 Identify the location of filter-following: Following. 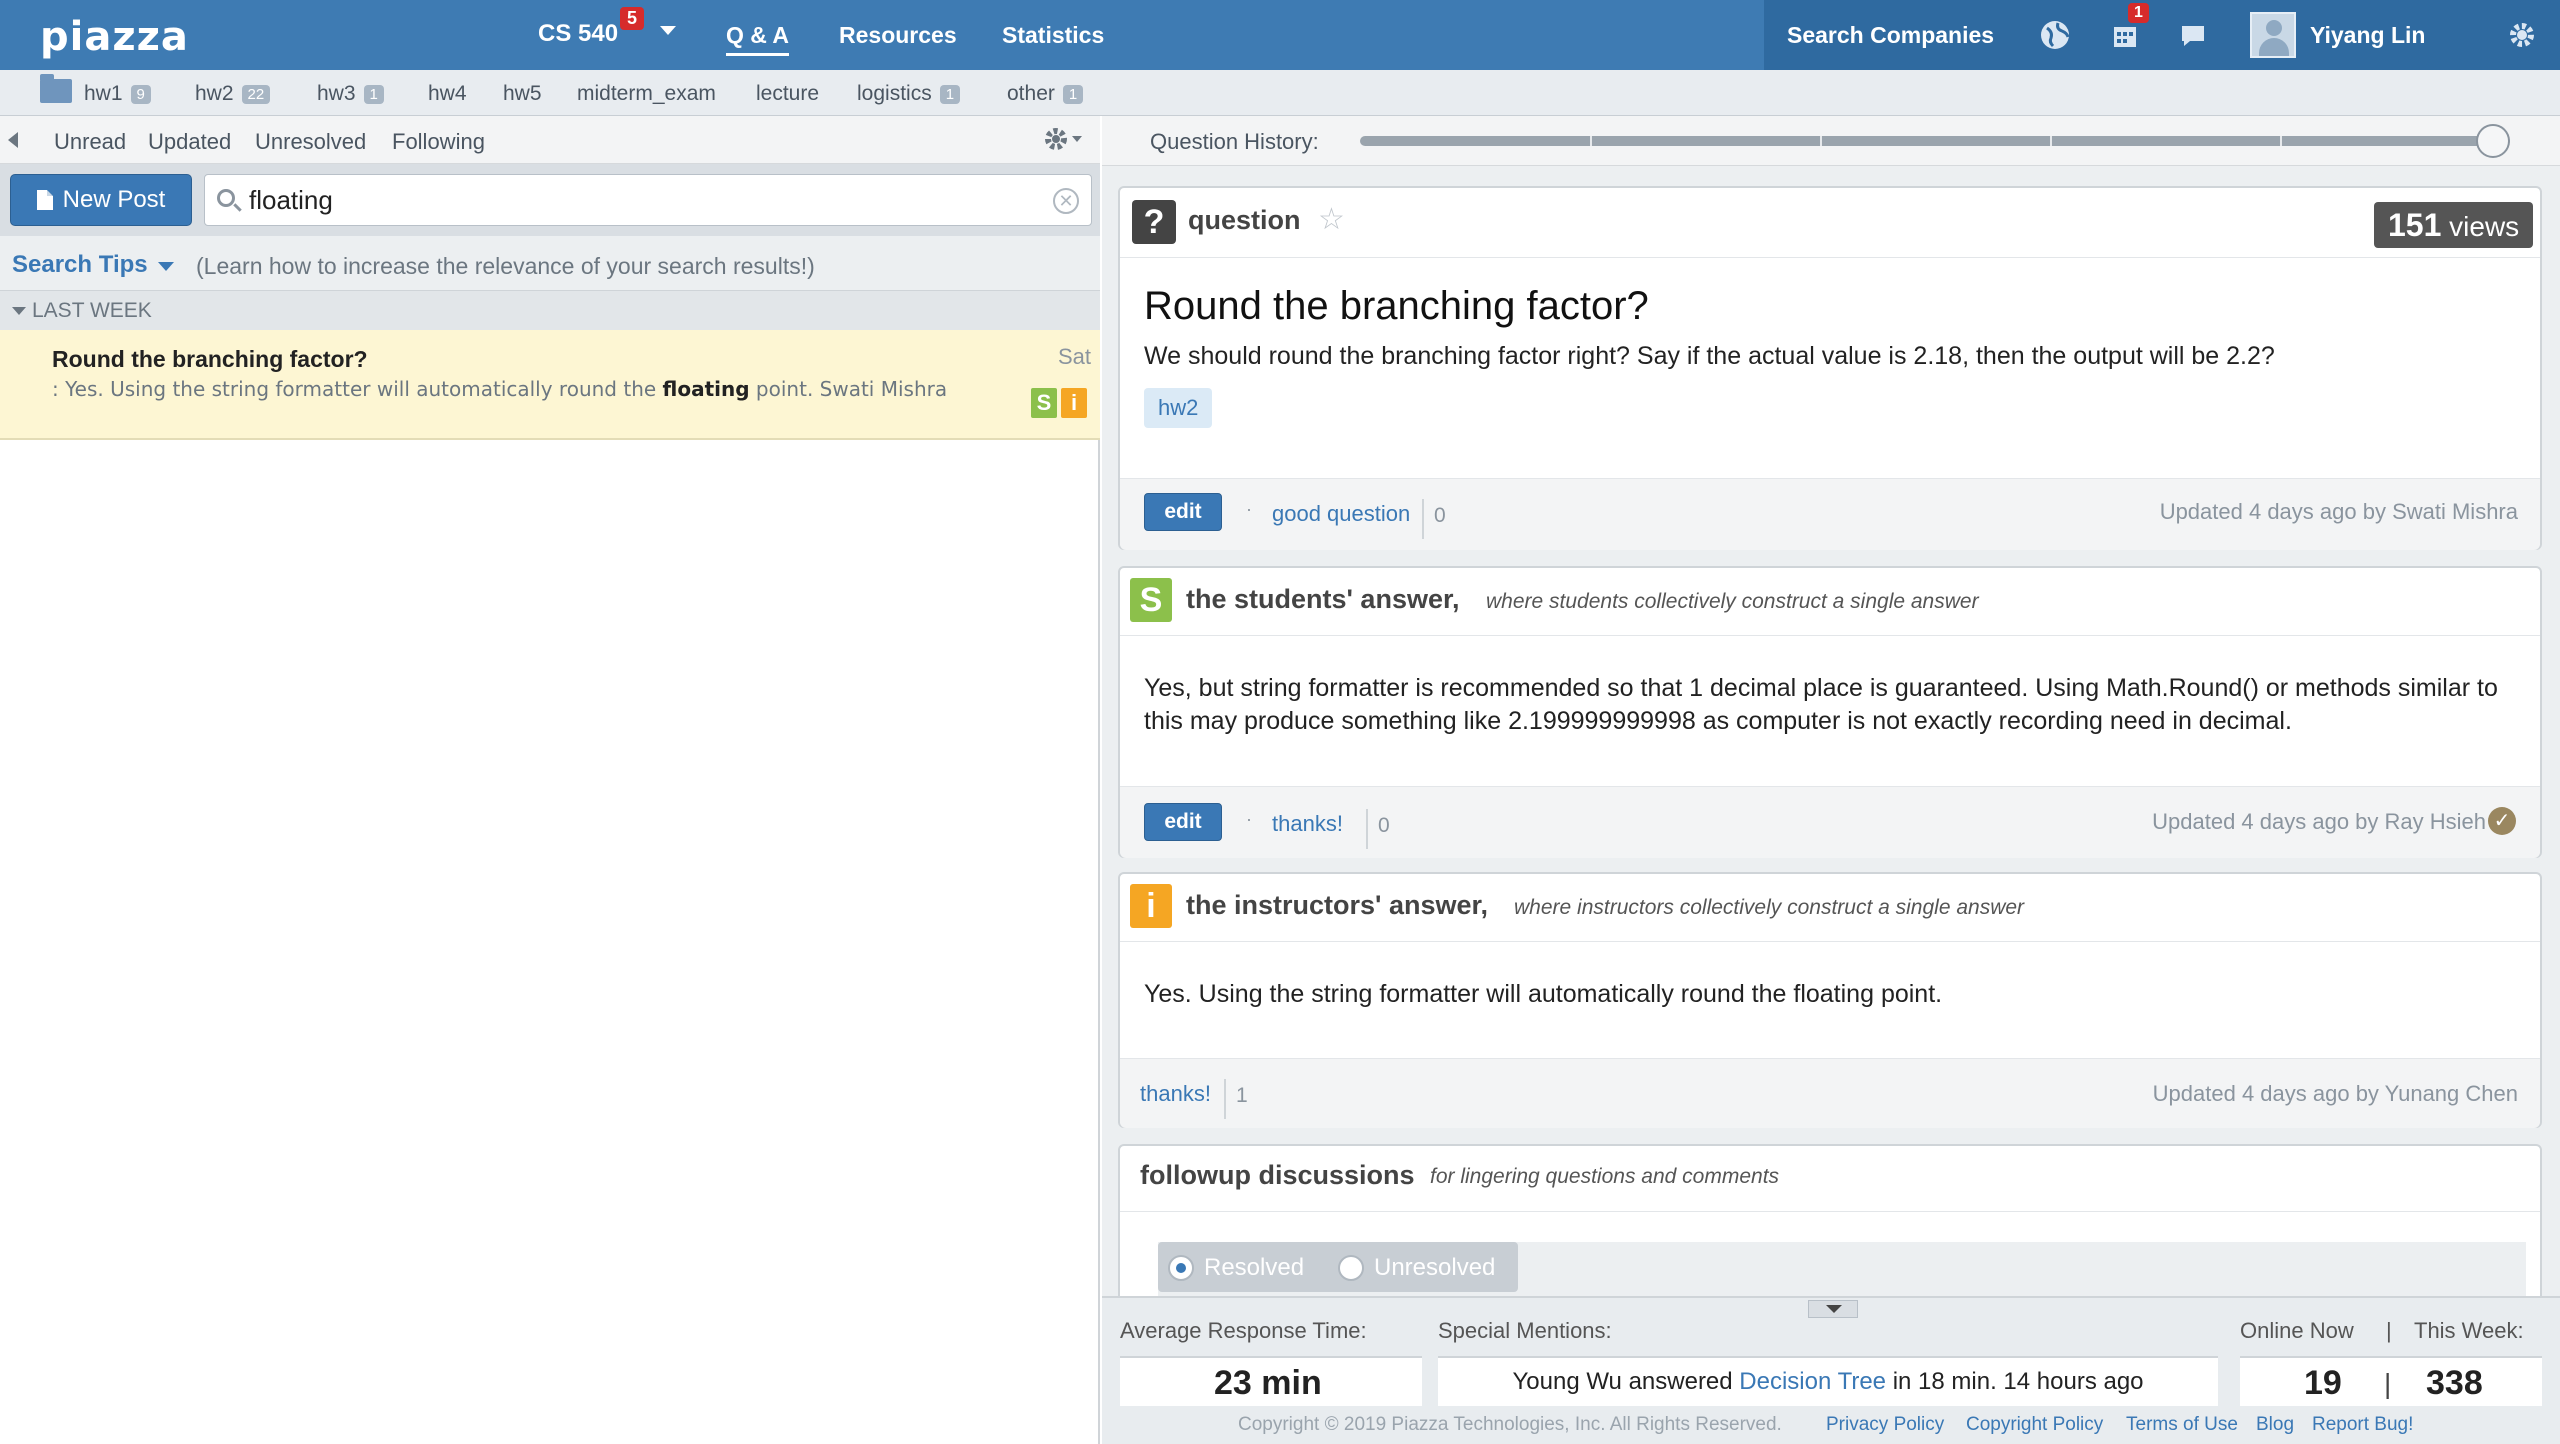
(438, 142).